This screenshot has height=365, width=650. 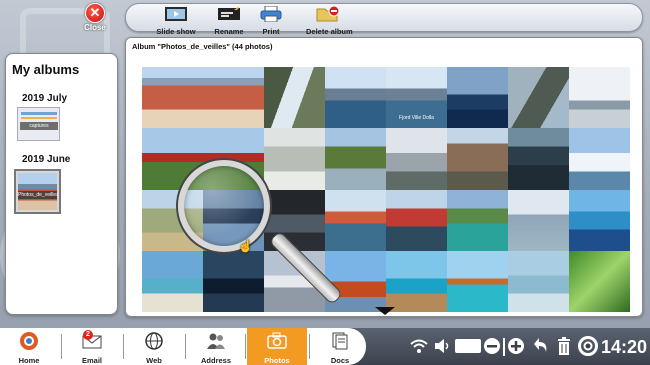 What do you see at coordinates (416, 159) in the screenshot?
I see `photo-thumbnail-seagull-rock` at bounding box center [416, 159].